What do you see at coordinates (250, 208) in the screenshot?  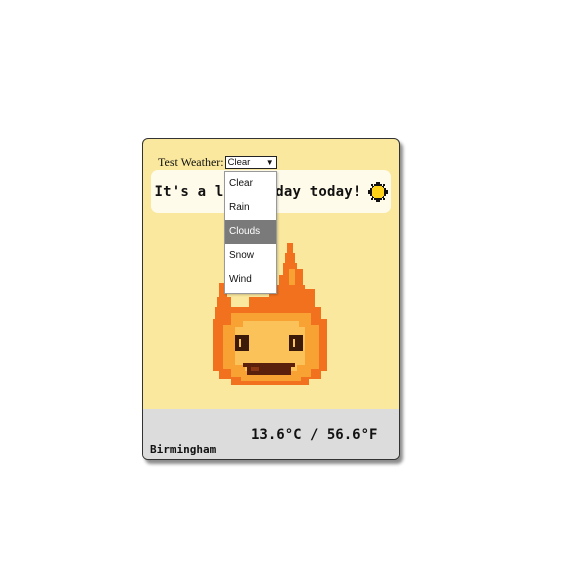 I see `weather-option-rain: Rain` at bounding box center [250, 208].